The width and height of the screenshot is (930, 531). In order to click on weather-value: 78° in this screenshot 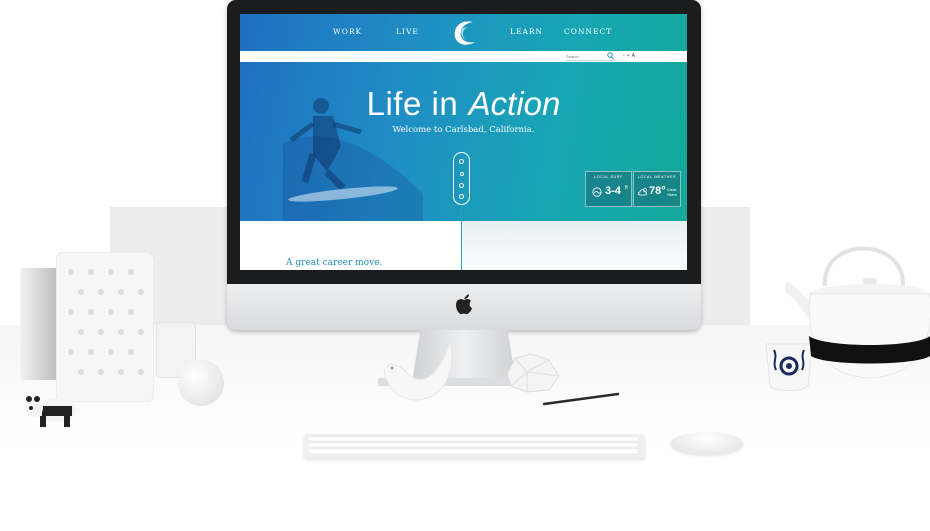, I will do `click(657, 191)`.